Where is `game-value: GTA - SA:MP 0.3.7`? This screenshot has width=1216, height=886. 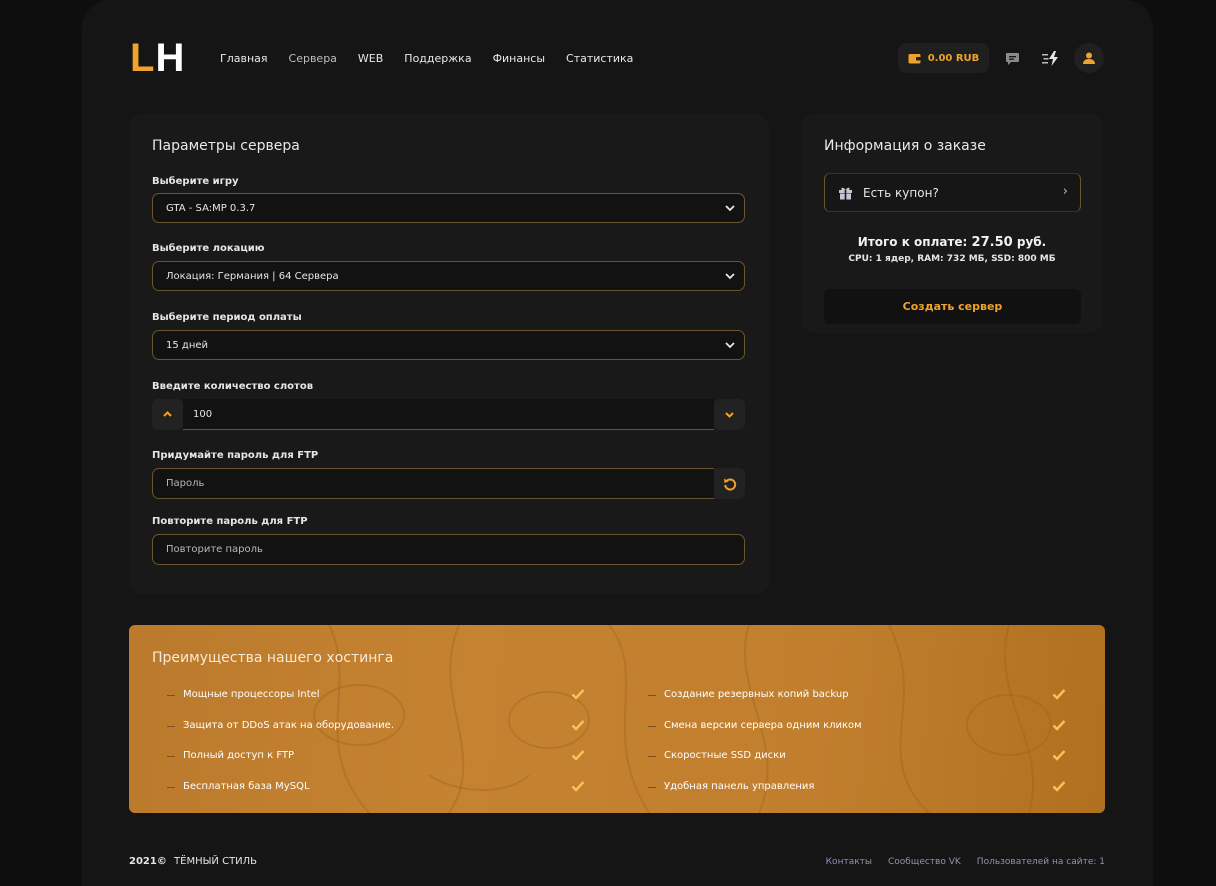 game-value: GTA - SA:MP 0.3.7 is located at coordinates (211, 208).